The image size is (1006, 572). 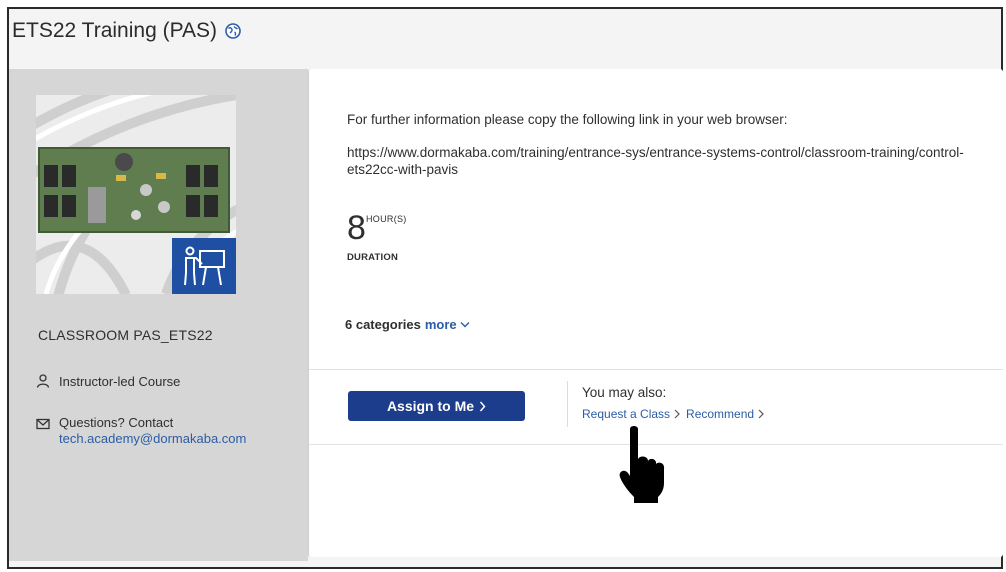 What do you see at coordinates (120, 381) in the screenshot?
I see `delivery-type: Instructor-led Course` at bounding box center [120, 381].